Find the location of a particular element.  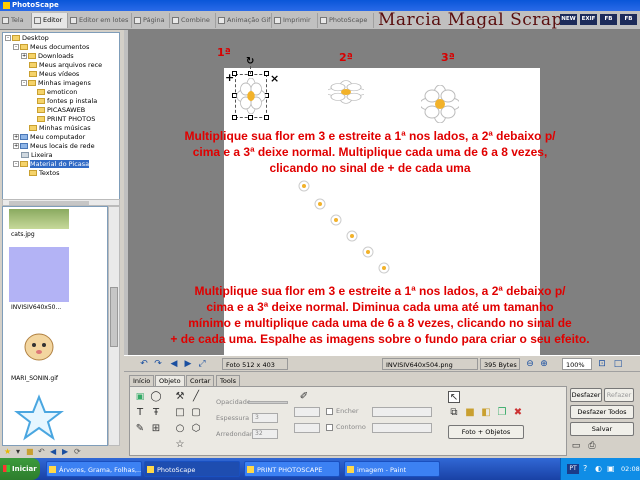

rotate-right-icon: ↷ is located at coordinates (158, 364).